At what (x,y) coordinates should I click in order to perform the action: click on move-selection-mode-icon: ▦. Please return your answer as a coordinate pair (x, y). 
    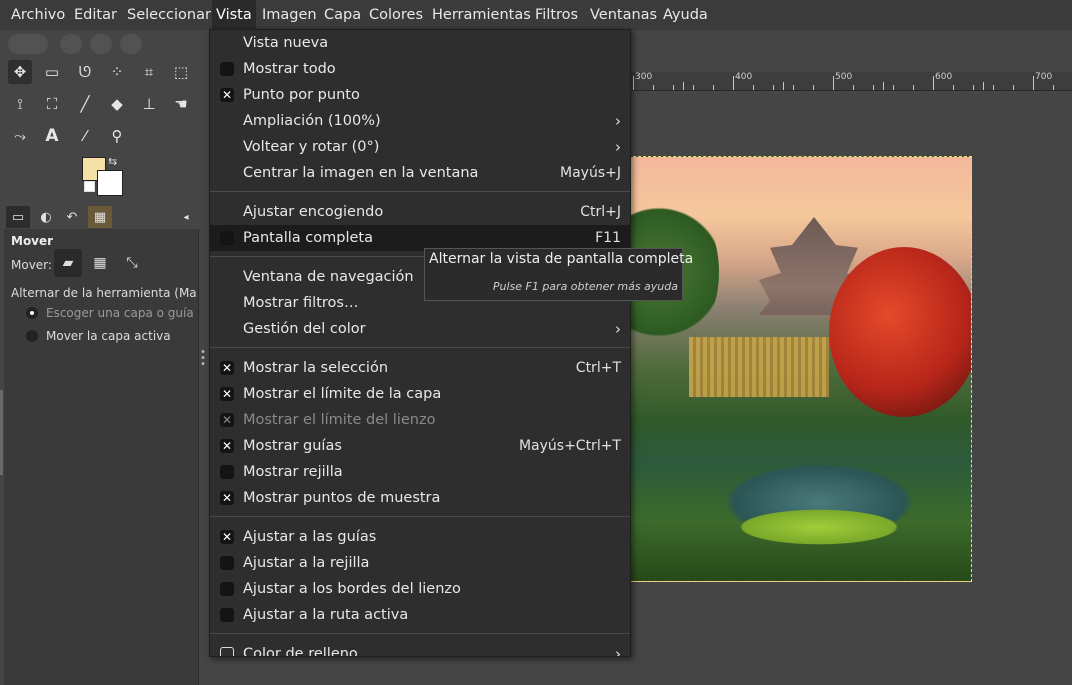
    Looking at the image, I should click on (100, 263).